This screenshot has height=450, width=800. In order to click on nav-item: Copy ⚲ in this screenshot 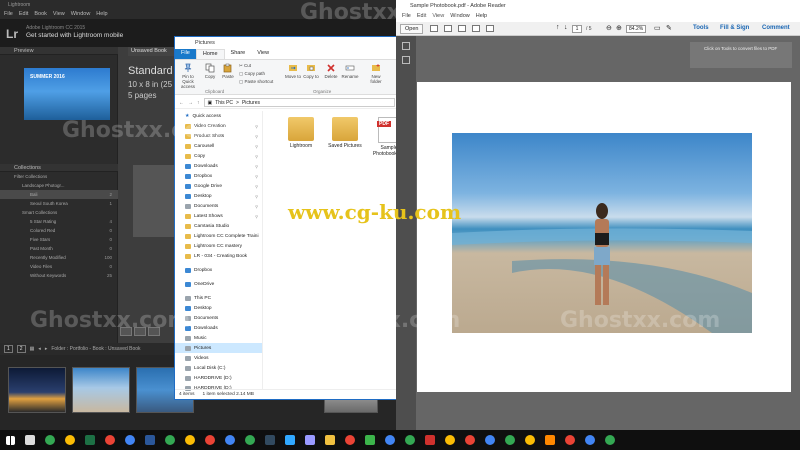, I will do `click(218, 156)`.